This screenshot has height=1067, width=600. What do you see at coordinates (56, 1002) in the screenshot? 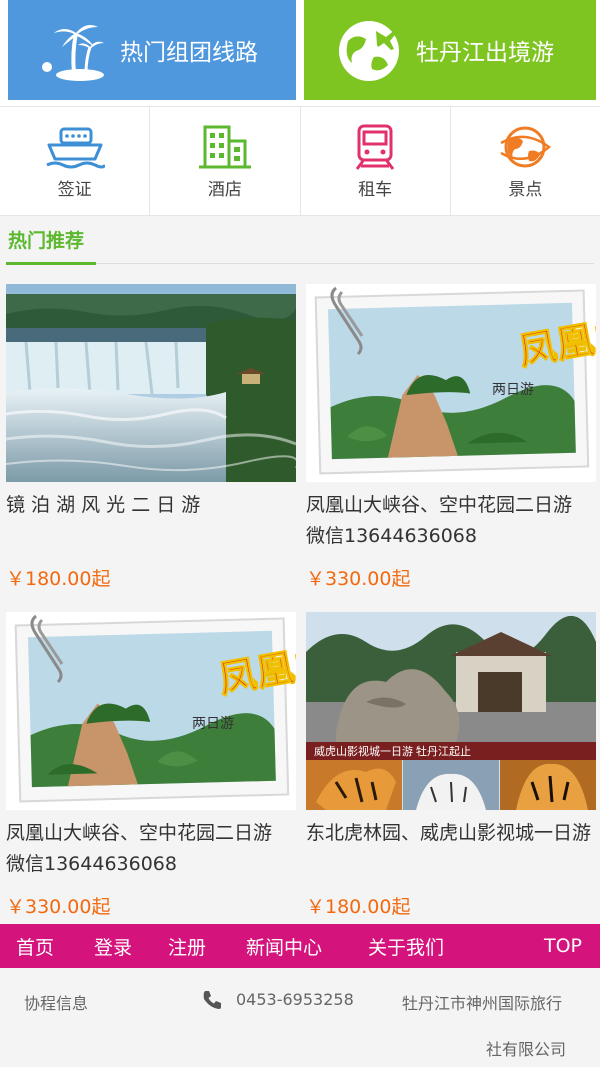
I see `footer-info-label: 协程信息` at bounding box center [56, 1002].